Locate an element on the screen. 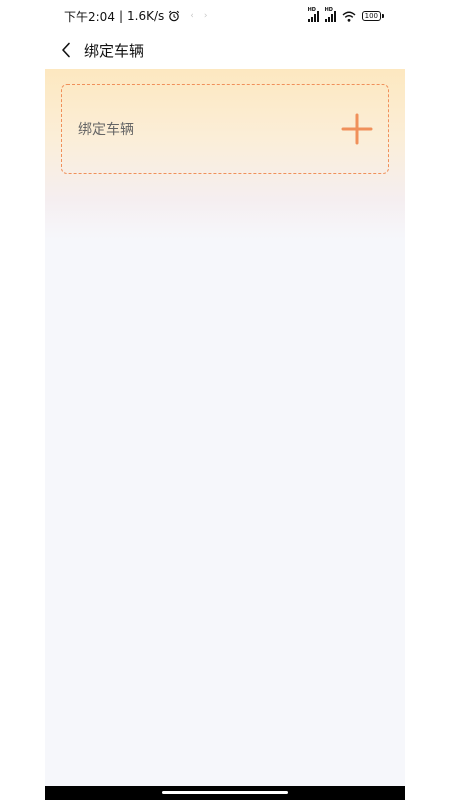 The image size is (450, 800). header: 绑定车辆 is located at coordinates (225, 50).